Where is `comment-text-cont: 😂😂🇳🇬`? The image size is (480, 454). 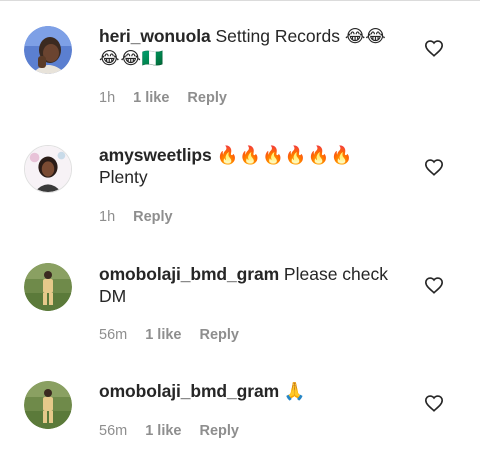
comment-text-cont: 😂😂🇳🇬 is located at coordinates (132, 58).